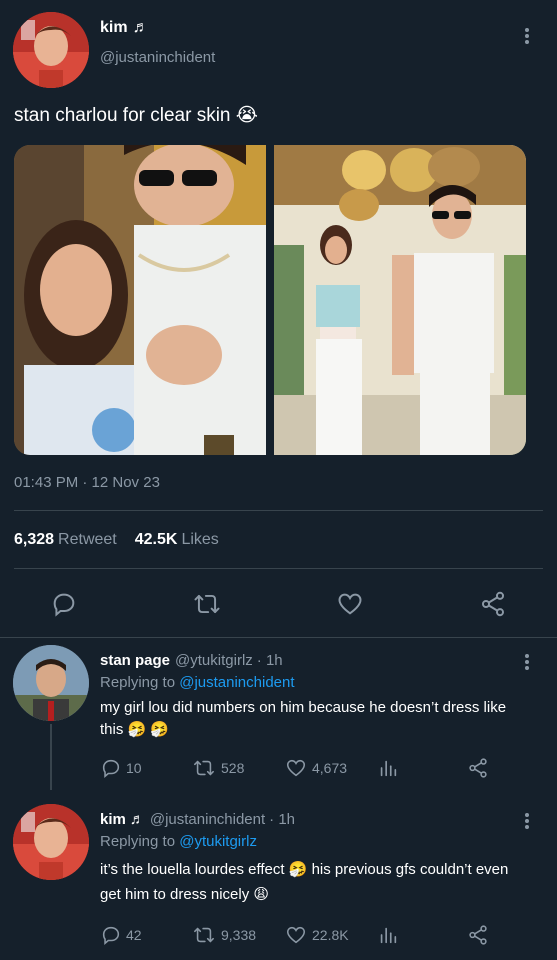 This screenshot has width=557, height=960. I want to click on reply-header: kim ♬ @justaninchident · 1h, so click(197, 819).